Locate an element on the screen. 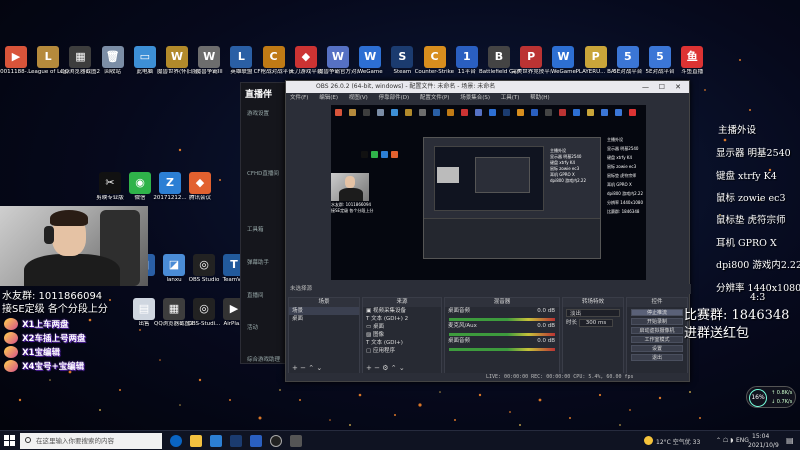 This screenshot has height=450, width=800. qq-browser-icon is located at coordinates (216, 441).